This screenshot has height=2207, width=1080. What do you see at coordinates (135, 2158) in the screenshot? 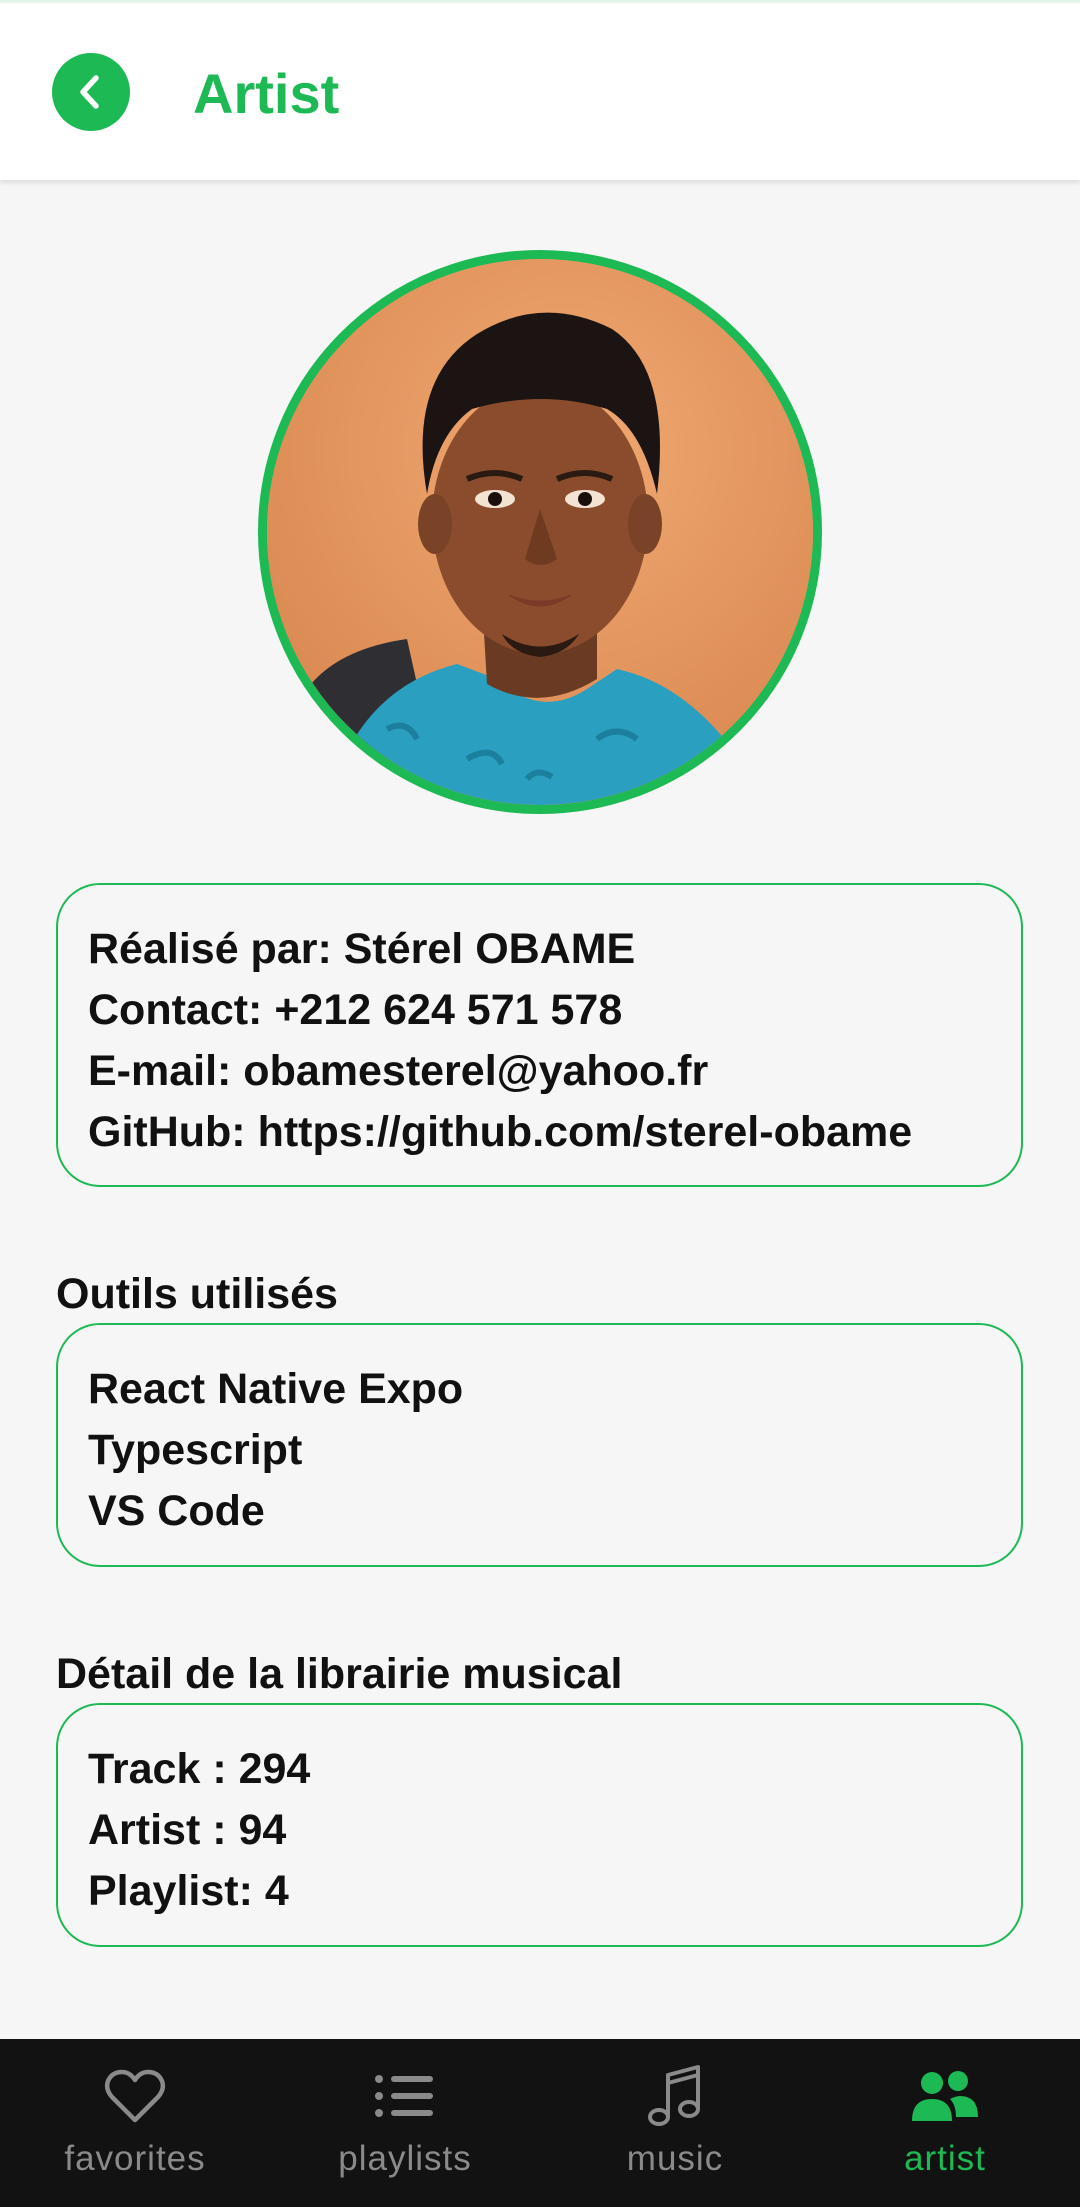
I see `tab-label: favorites` at bounding box center [135, 2158].